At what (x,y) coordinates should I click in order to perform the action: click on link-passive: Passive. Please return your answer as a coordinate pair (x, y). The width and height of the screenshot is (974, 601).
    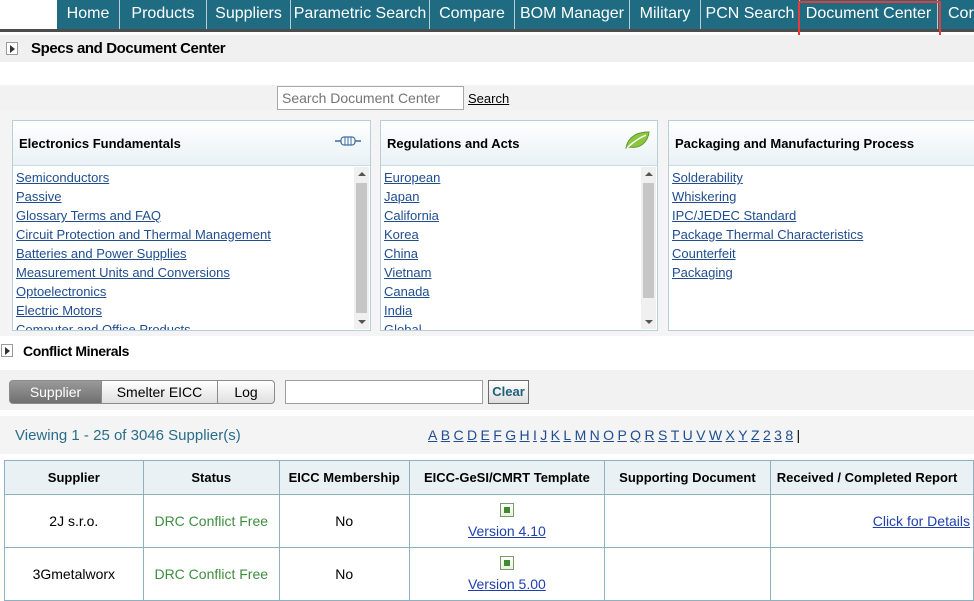
    Looking at the image, I should click on (184, 196).